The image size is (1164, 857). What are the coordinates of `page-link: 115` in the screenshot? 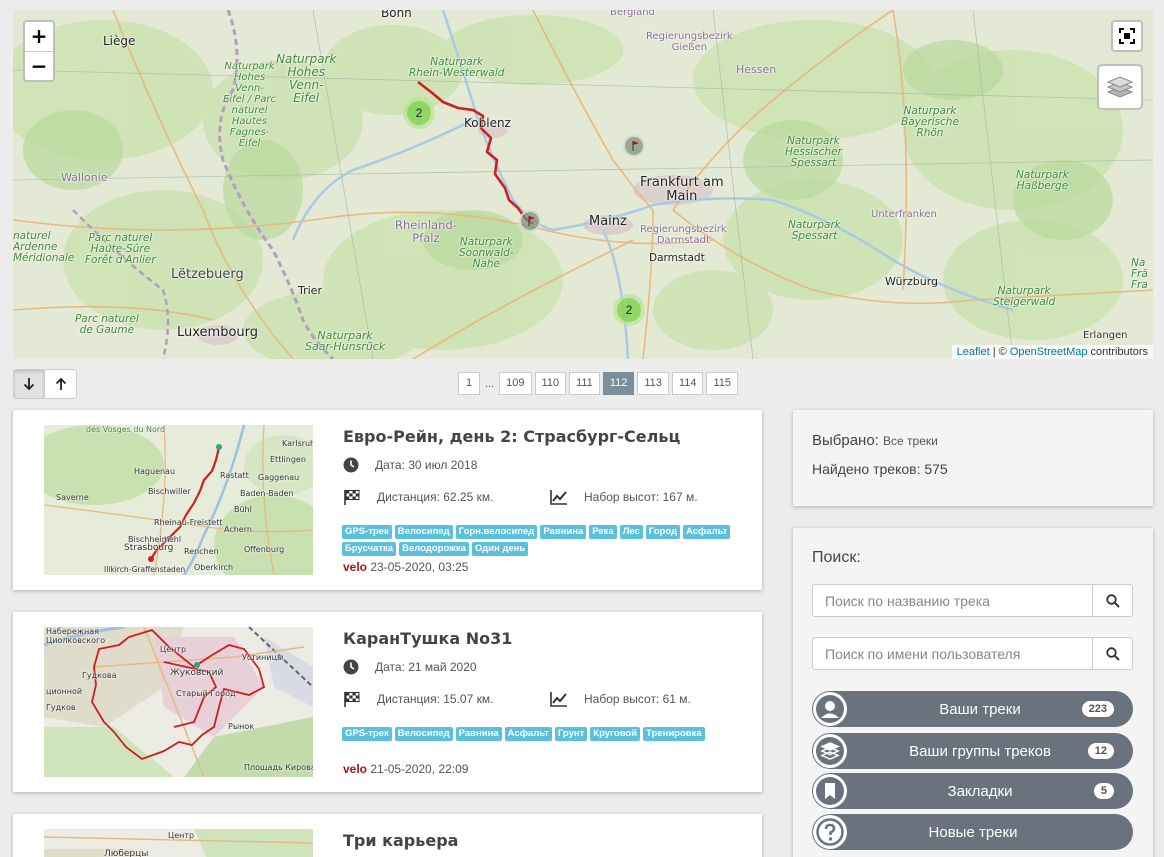 It's located at (722, 383).